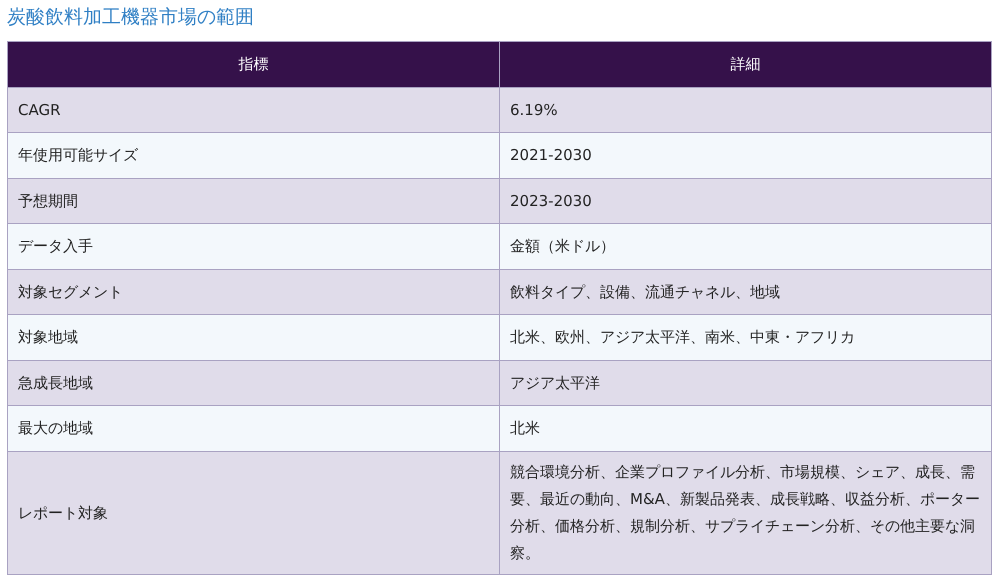 This screenshot has width=999, height=582. Describe the element at coordinates (746, 383) in the screenshot. I see `table-cell: アジア太平洋` at that location.